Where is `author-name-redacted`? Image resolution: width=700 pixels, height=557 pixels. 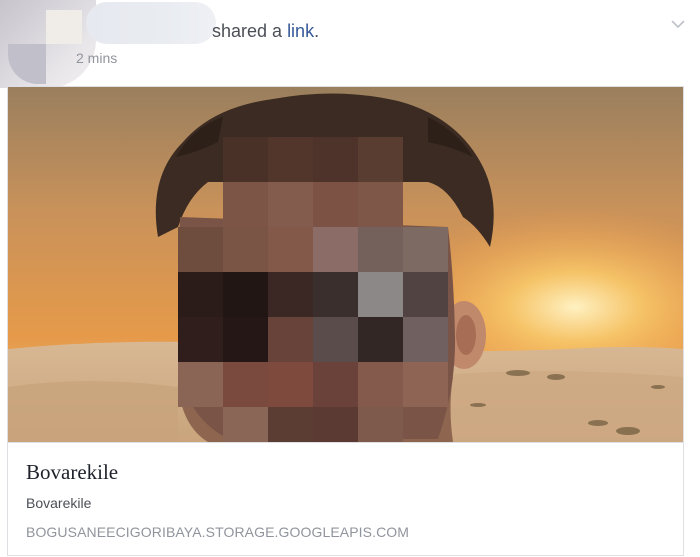
author-name-redacted is located at coordinates (151, 23).